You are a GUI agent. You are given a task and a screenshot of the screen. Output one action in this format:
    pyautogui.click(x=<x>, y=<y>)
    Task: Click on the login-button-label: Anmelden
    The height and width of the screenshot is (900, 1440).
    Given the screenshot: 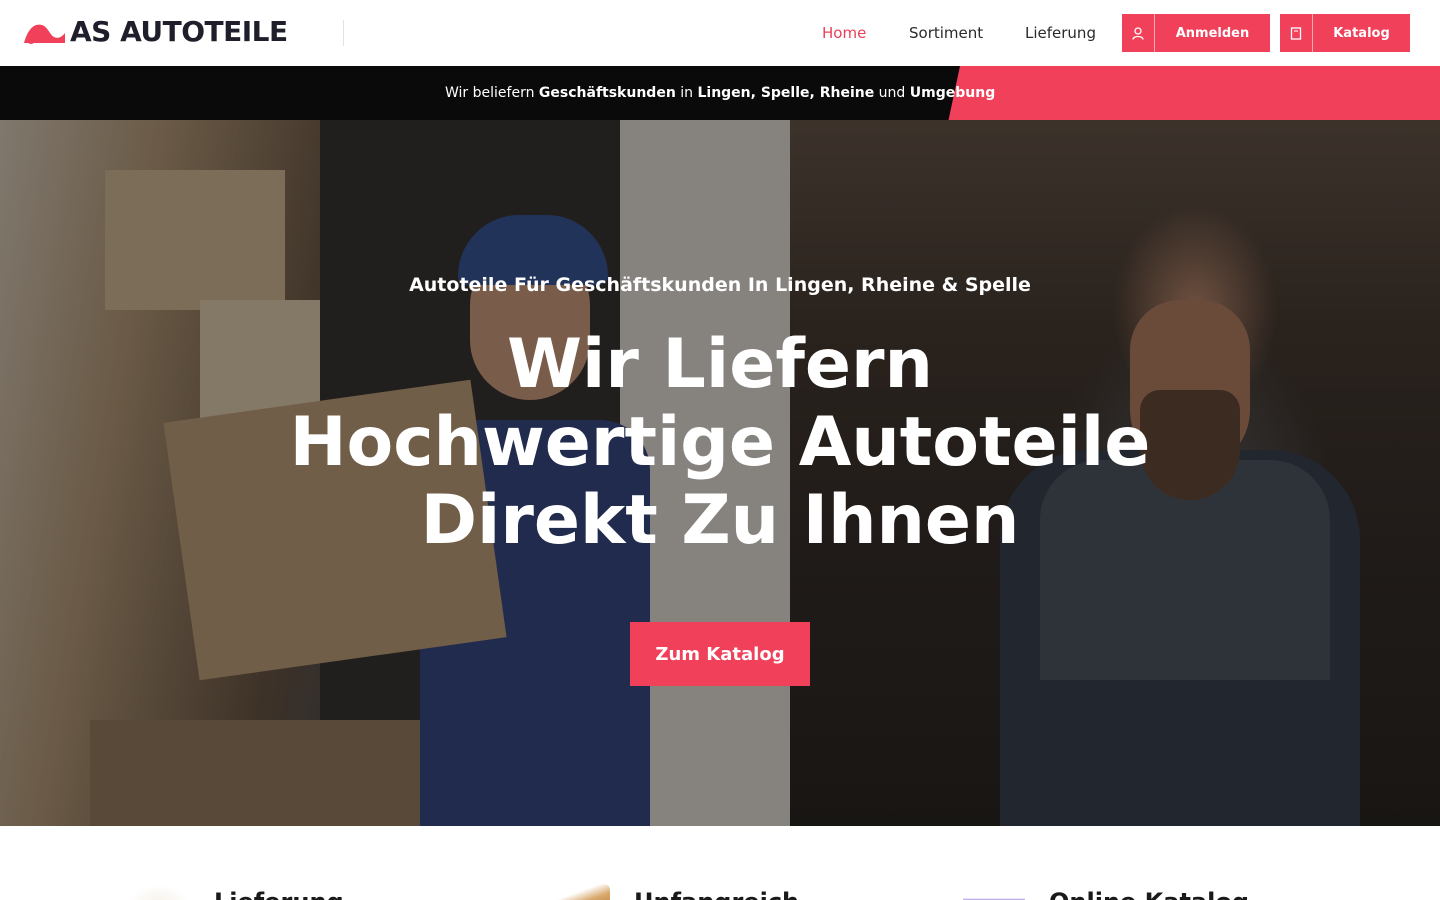 What is the action you would take?
    pyautogui.click(x=1212, y=33)
    